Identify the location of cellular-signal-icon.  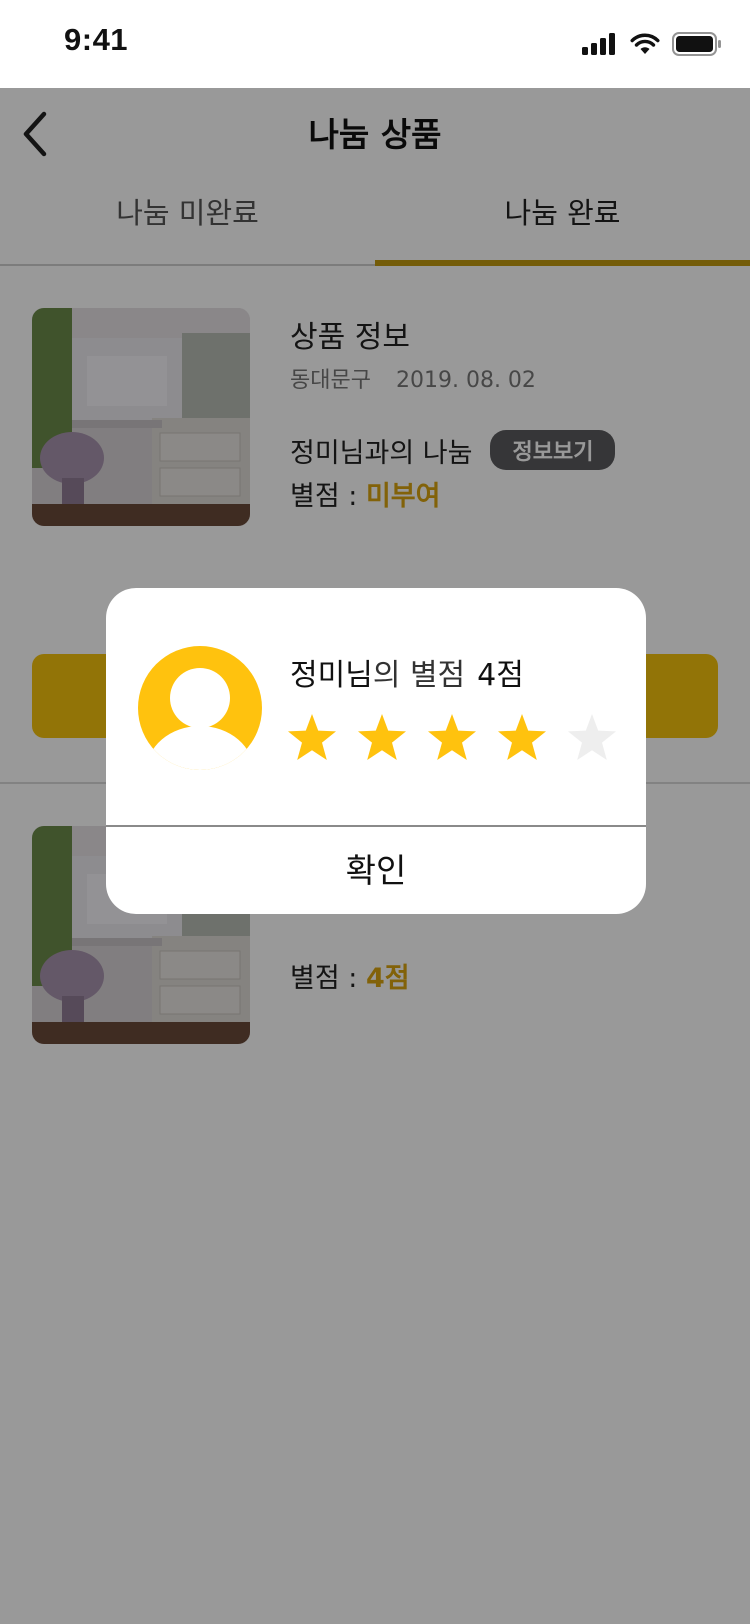
(600, 46).